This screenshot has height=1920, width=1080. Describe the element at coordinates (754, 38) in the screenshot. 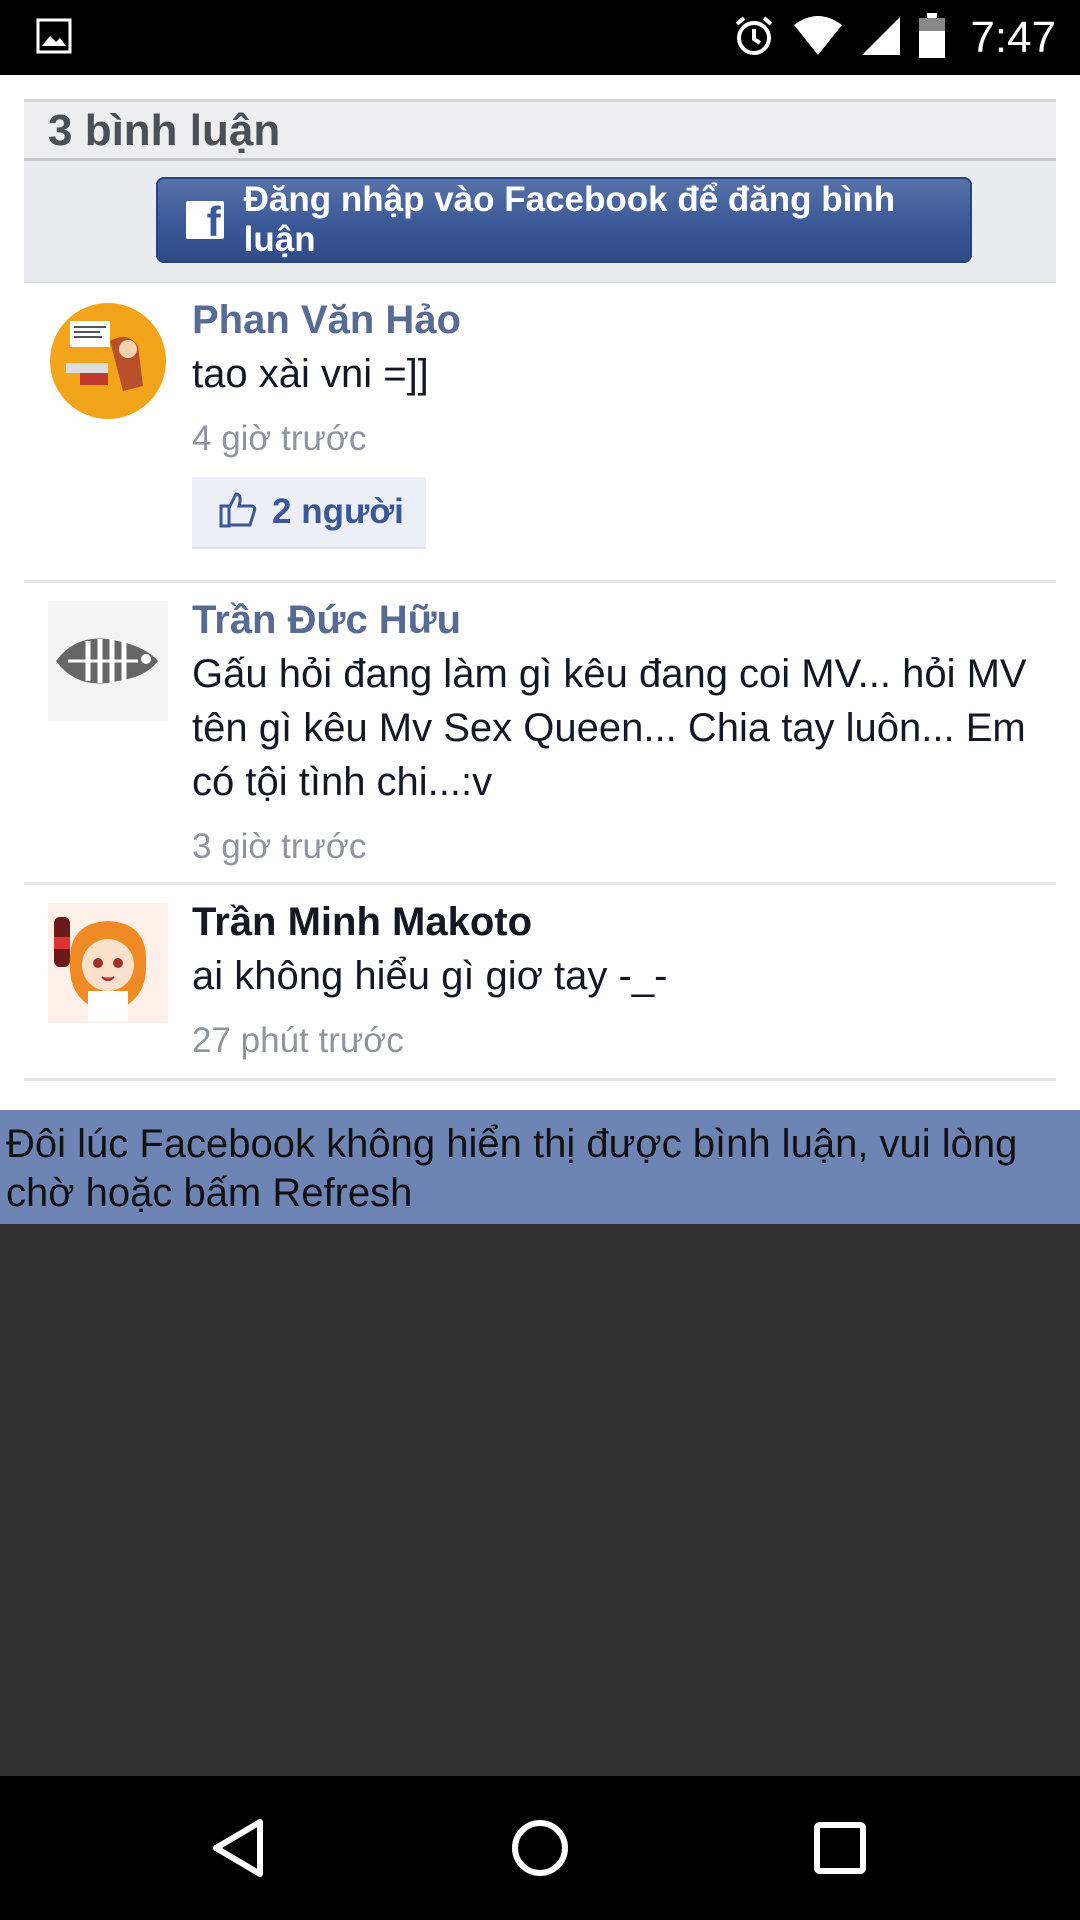

I see `alarm-icon` at that location.